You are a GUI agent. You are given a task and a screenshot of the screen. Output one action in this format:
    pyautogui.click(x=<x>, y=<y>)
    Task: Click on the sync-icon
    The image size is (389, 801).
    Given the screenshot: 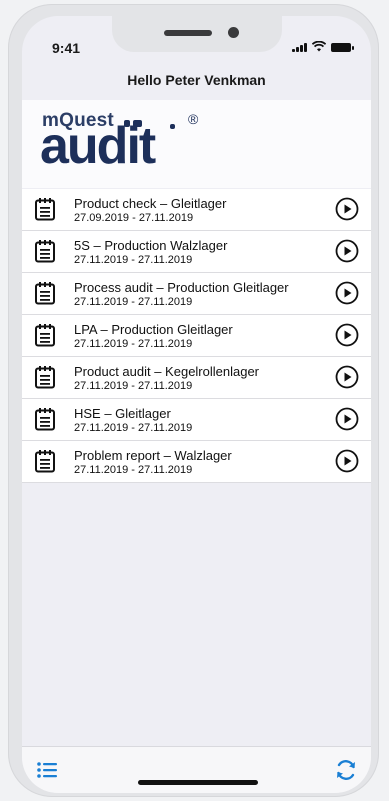 What is the action you would take?
    pyautogui.click(x=346, y=770)
    